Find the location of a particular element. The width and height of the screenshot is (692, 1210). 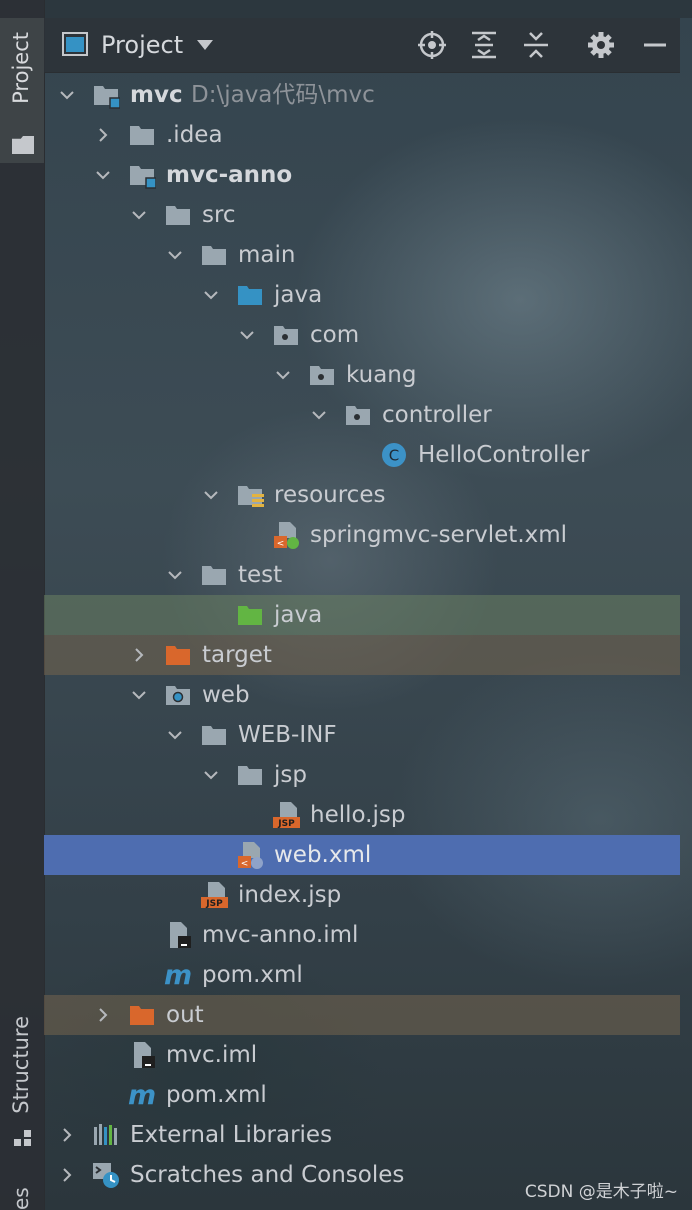

tree-row-resources: resources is located at coordinates (362, 495).